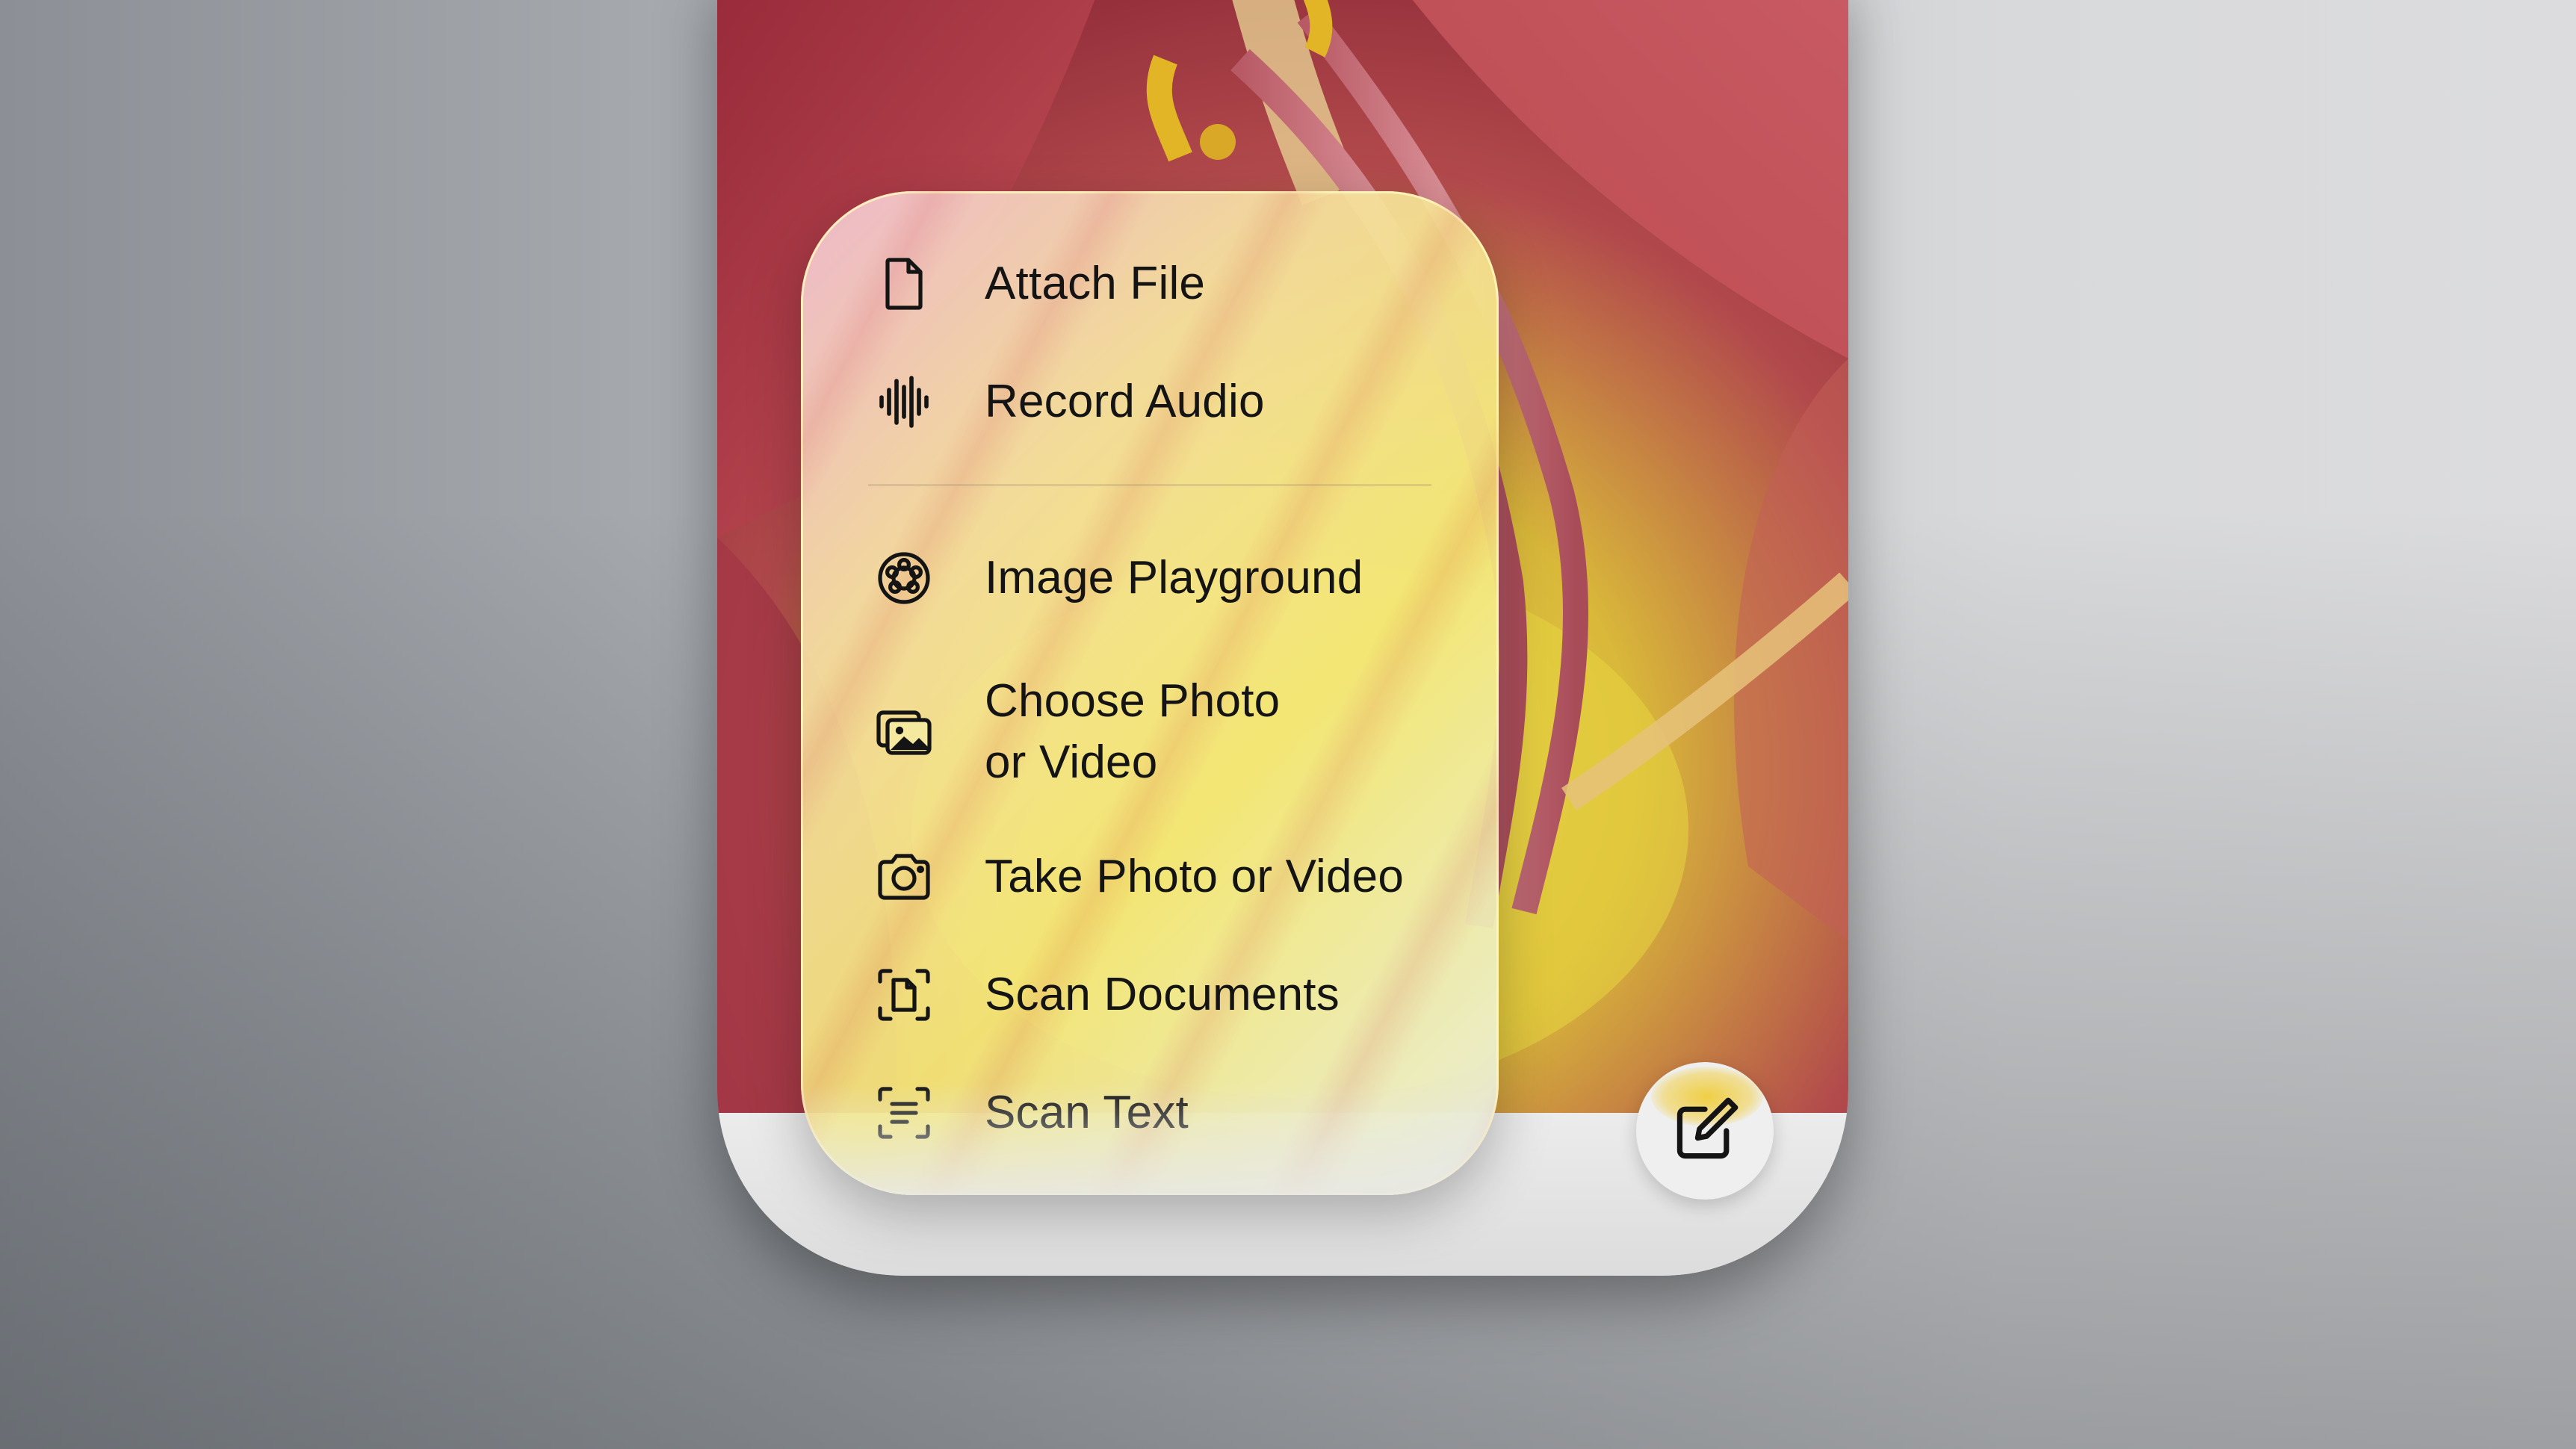 Image resolution: width=2576 pixels, height=1449 pixels. Describe the element at coordinates (1168, 284) in the screenshot. I see `menu-item-attach-file: Attach File` at that location.